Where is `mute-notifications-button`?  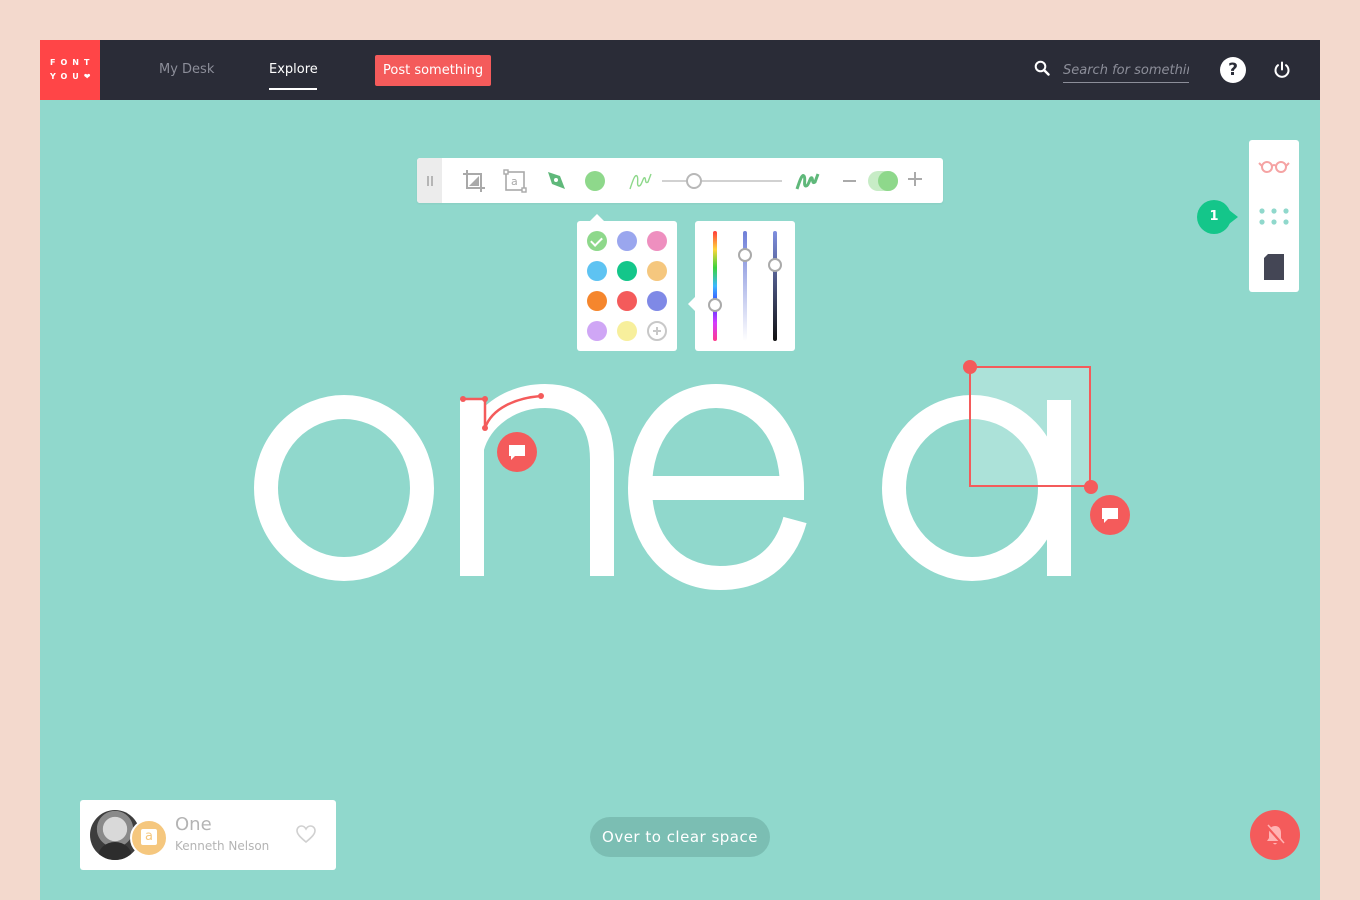
mute-notifications-button is located at coordinates (1275, 835).